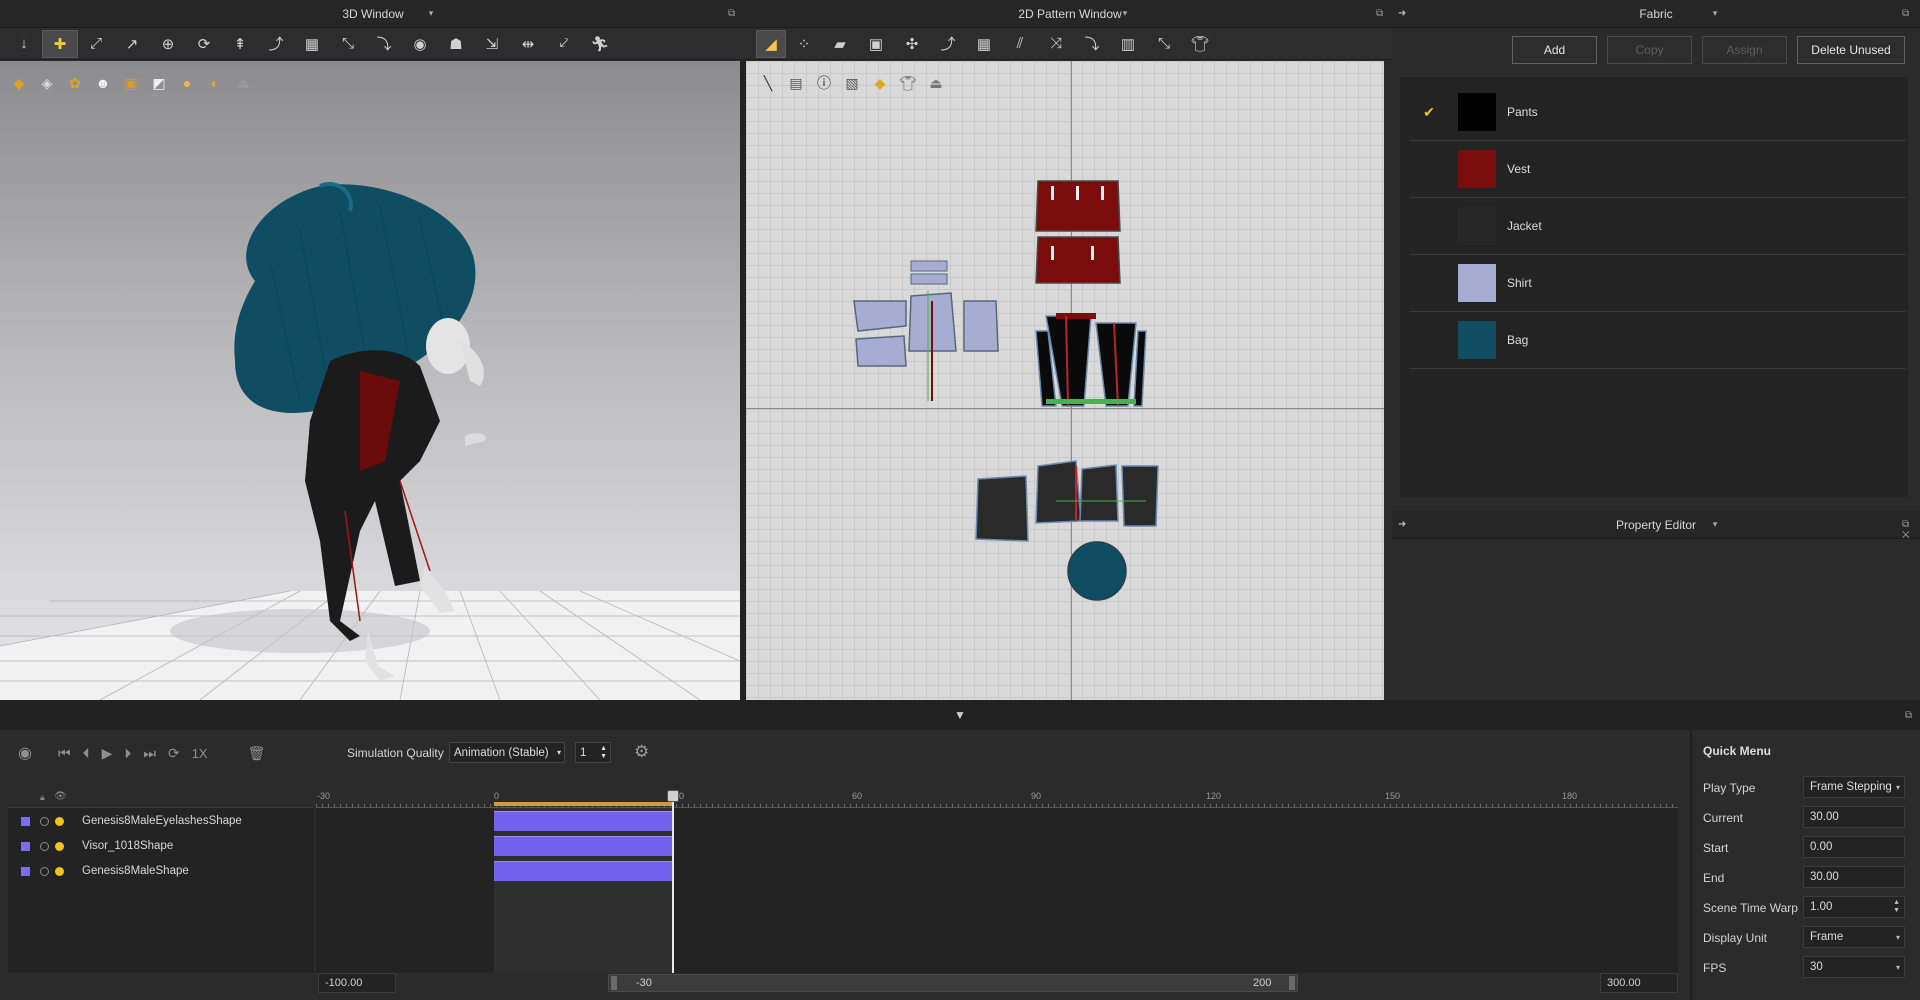 This screenshot has width=1920, height=1000. Describe the element at coordinates (593, 752) in the screenshot. I see `sim-quality-stepper: 1 ▲ ▼` at that location.